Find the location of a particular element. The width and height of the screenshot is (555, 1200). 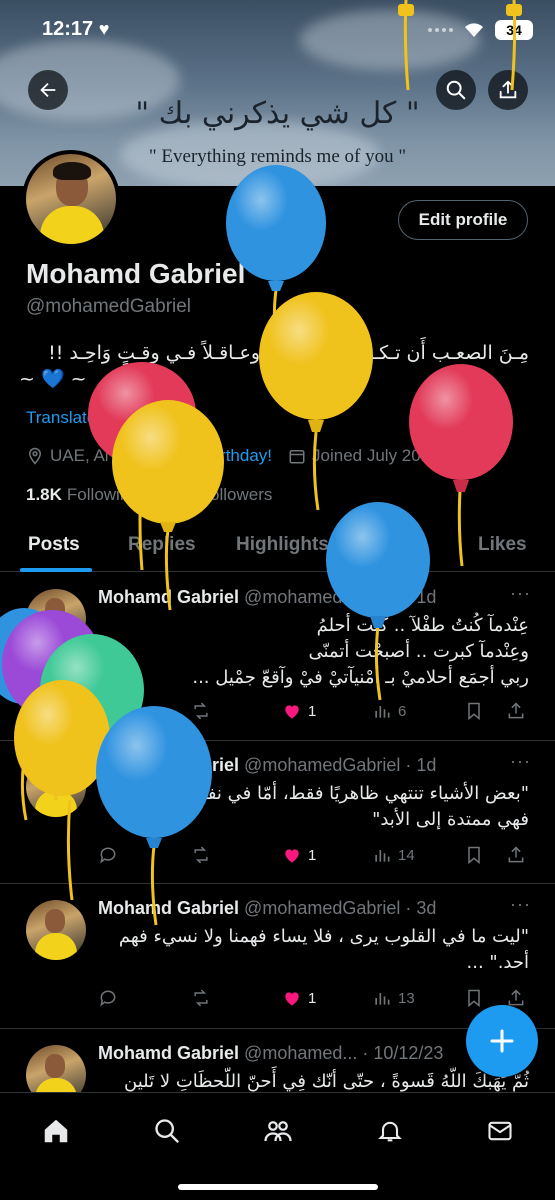

birthday-text: Happy birthday! is located at coordinates (212, 456).